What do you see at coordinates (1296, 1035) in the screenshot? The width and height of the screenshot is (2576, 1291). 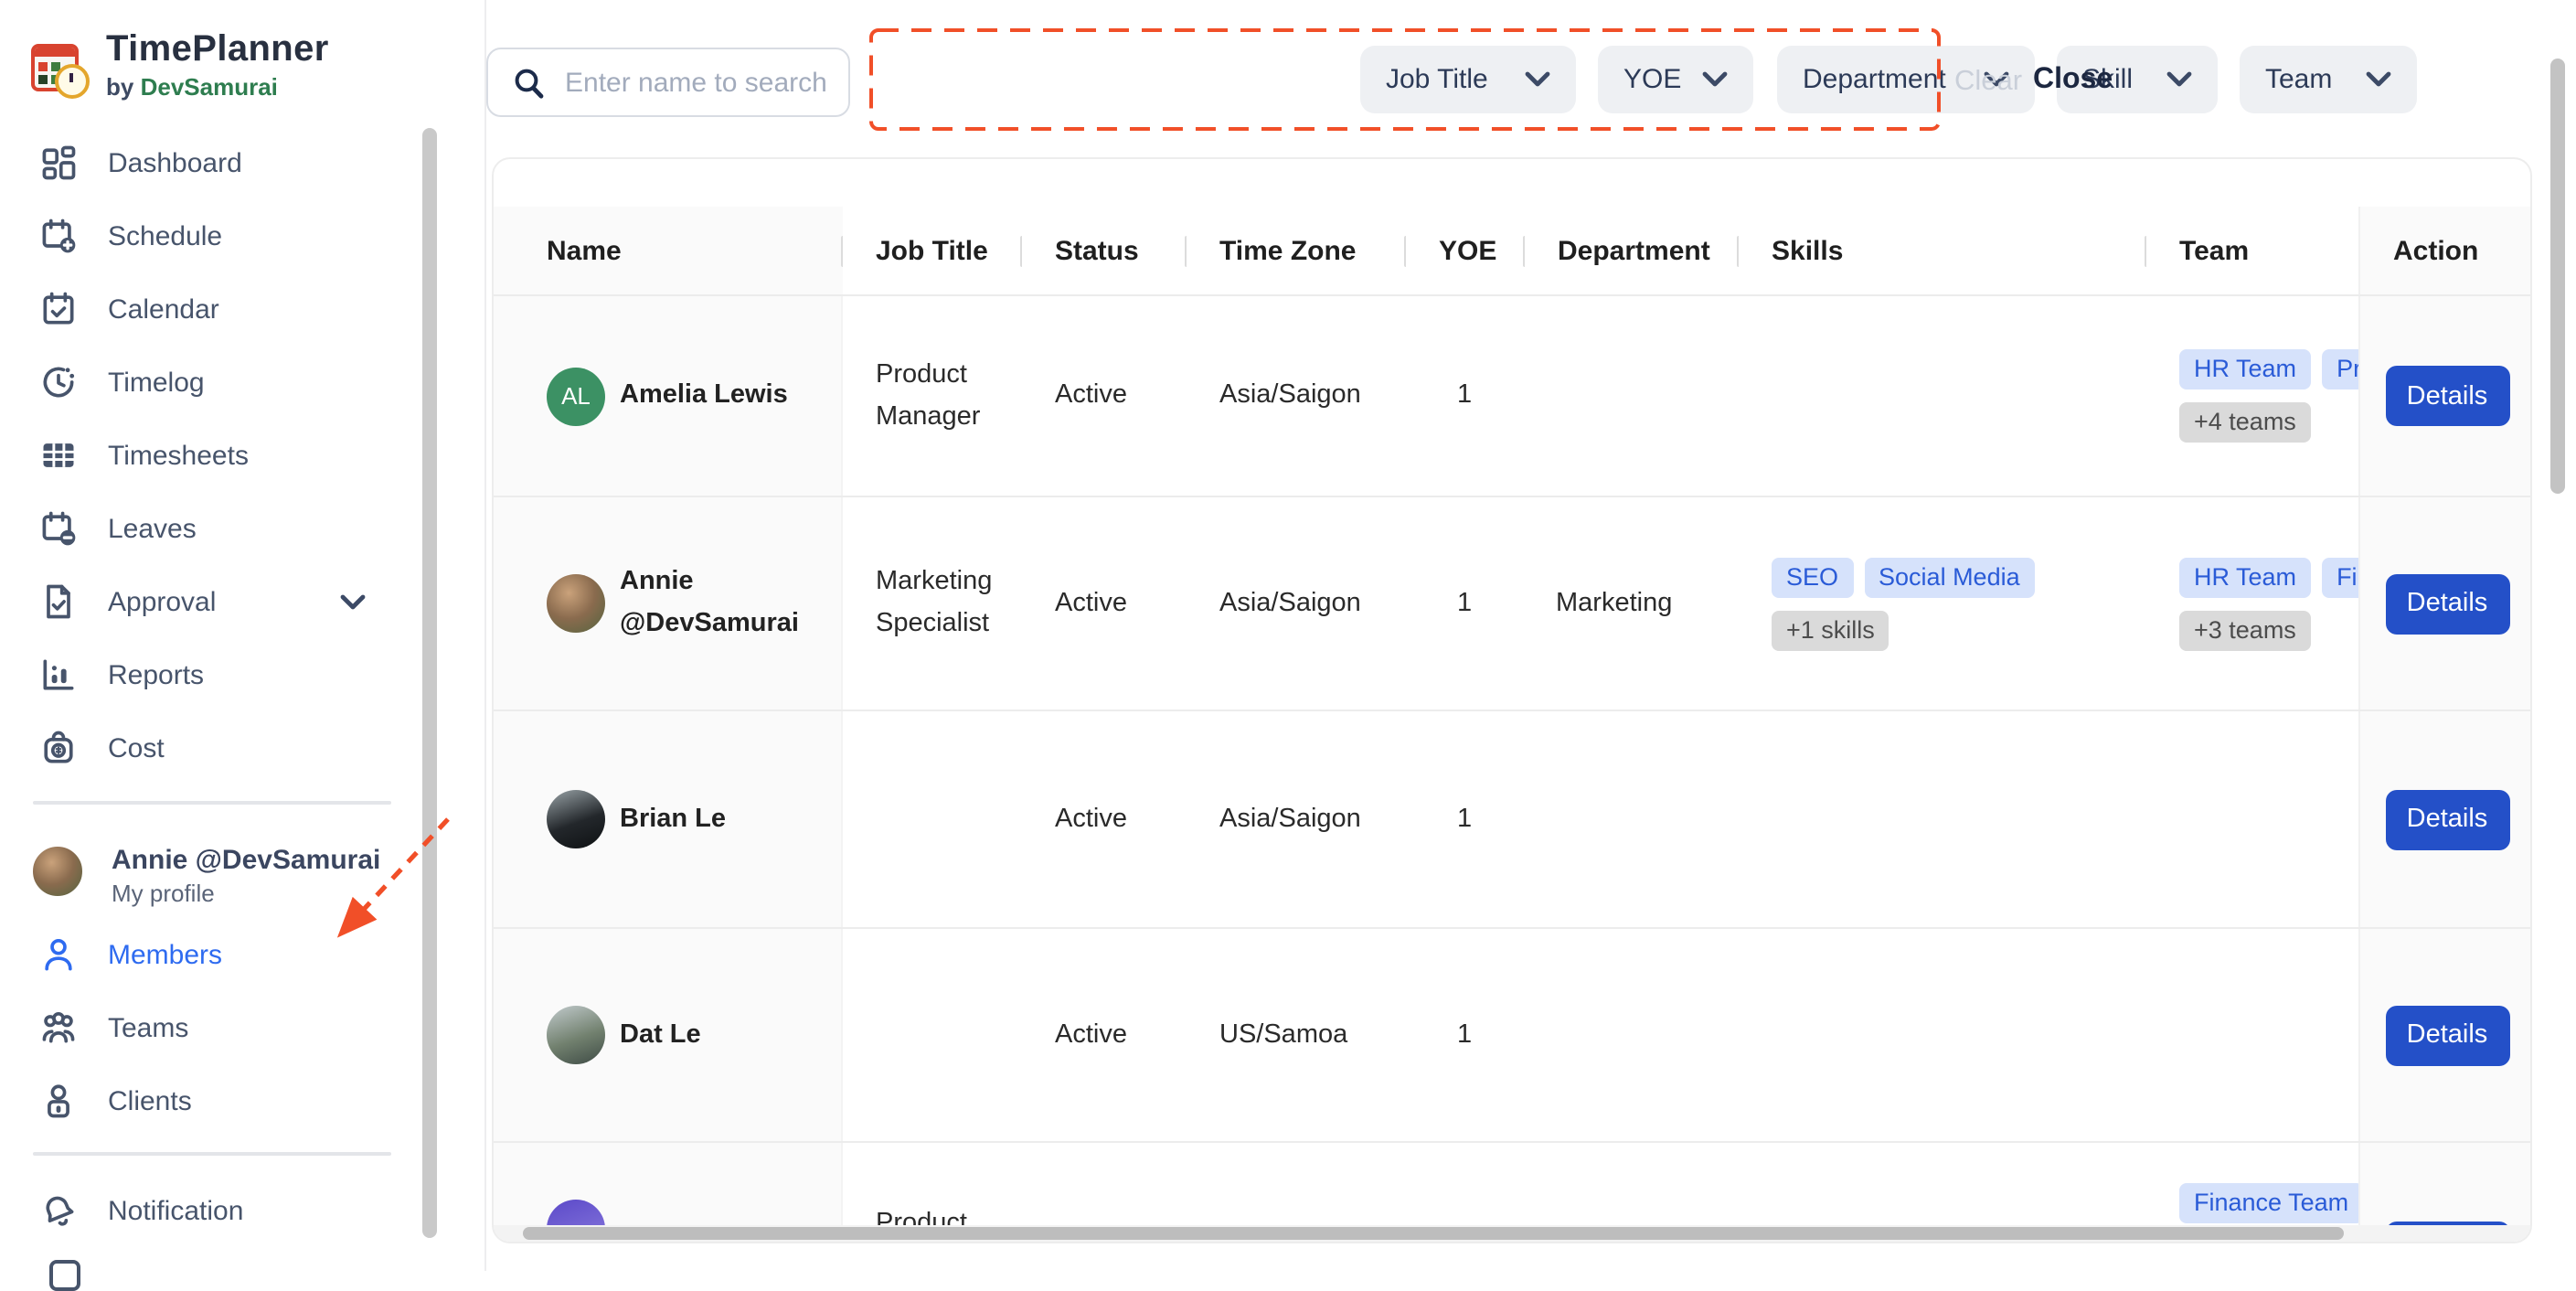 I see `time-zone-cell: US/Samoa` at bounding box center [1296, 1035].